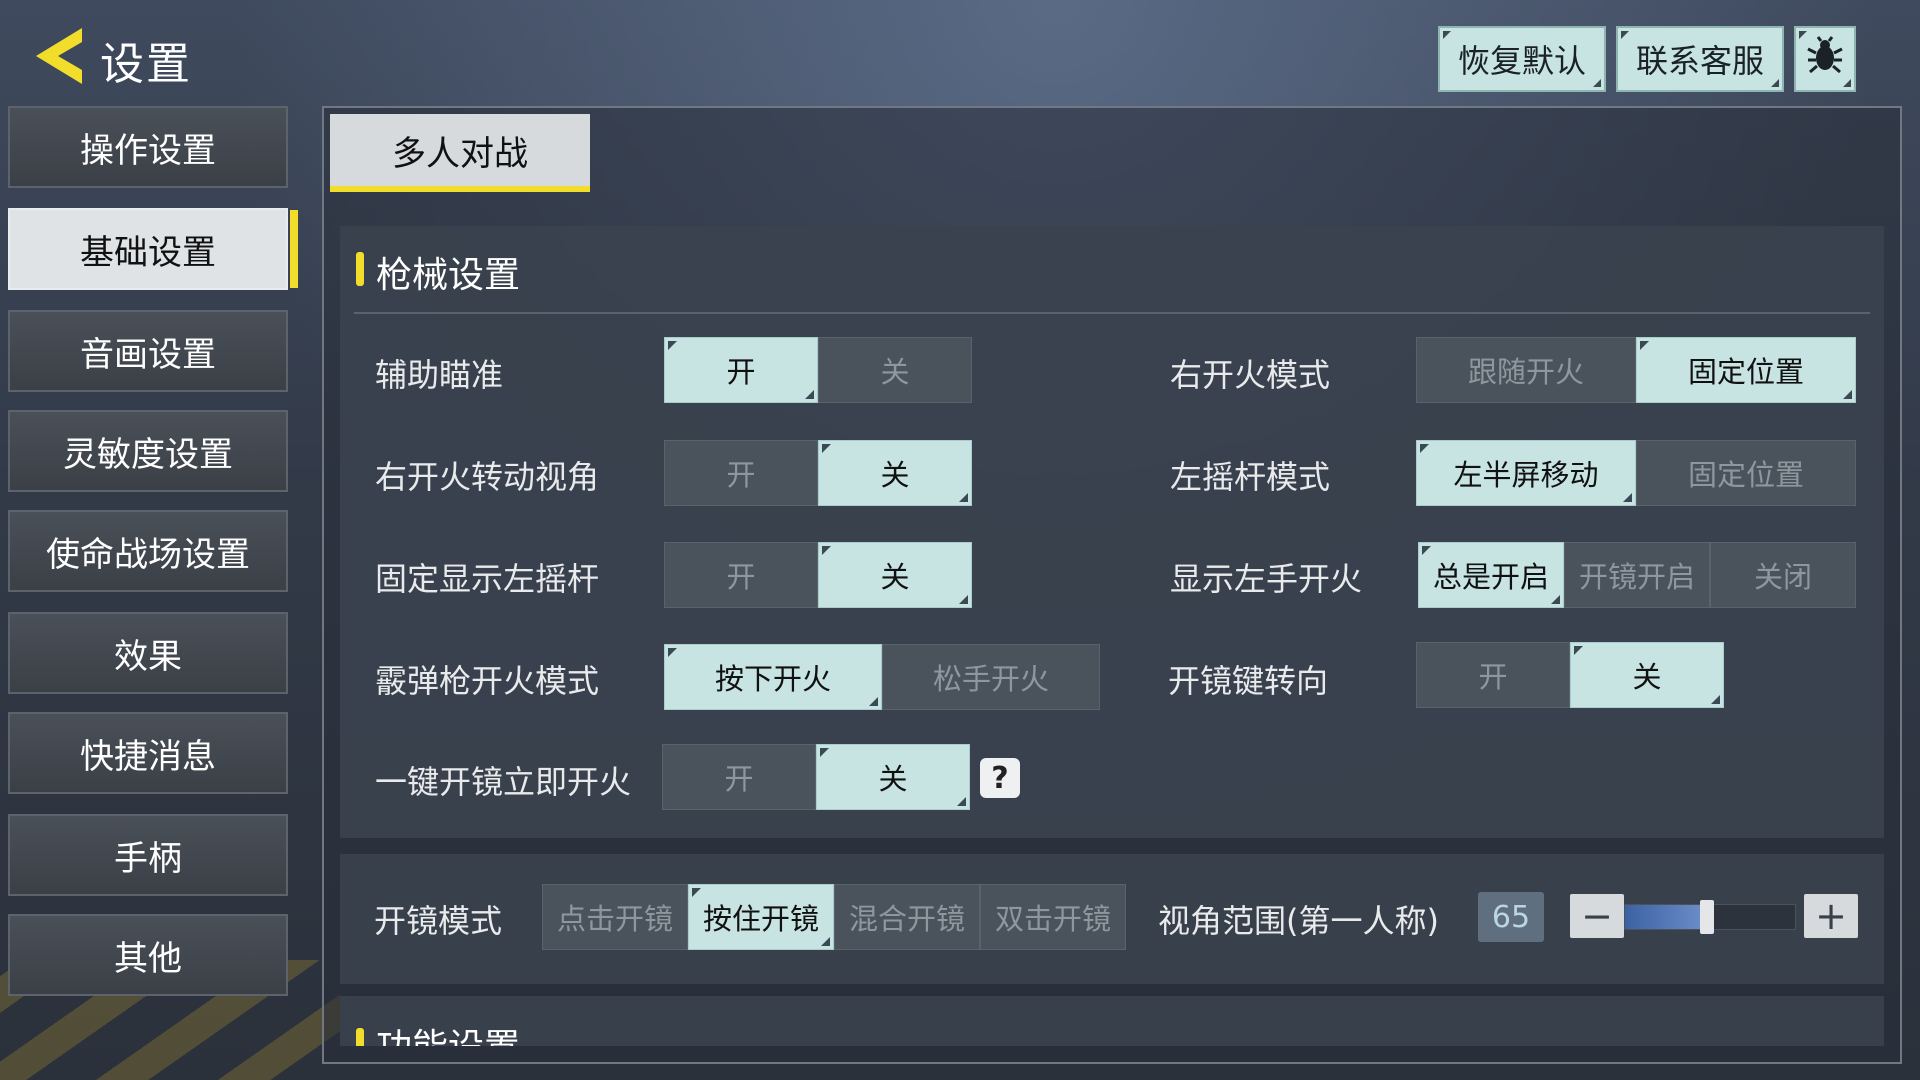 This screenshot has width=1920, height=1080. Describe the element at coordinates (895, 370) in the screenshot. I see `aim-assist-off: 关` at that location.